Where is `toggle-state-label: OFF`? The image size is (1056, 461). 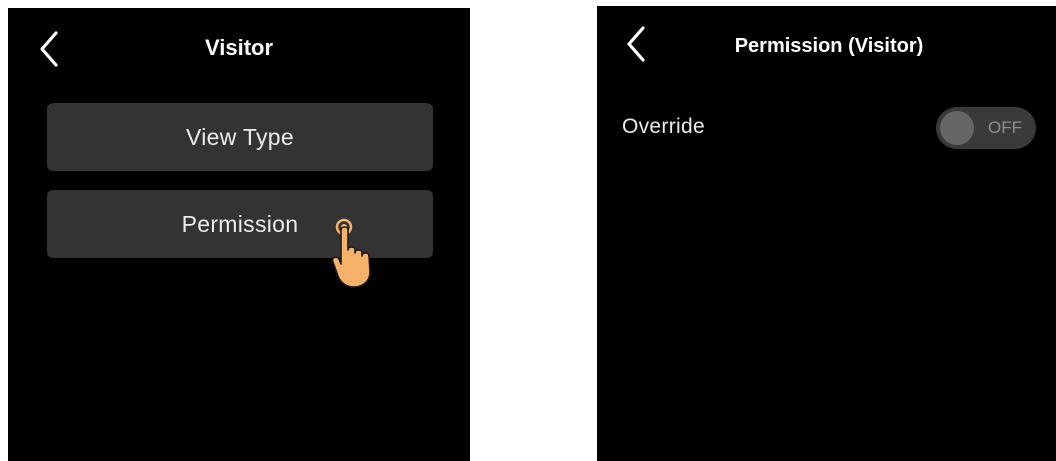 toggle-state-label: OFF is located at coordinates (1005, 127).